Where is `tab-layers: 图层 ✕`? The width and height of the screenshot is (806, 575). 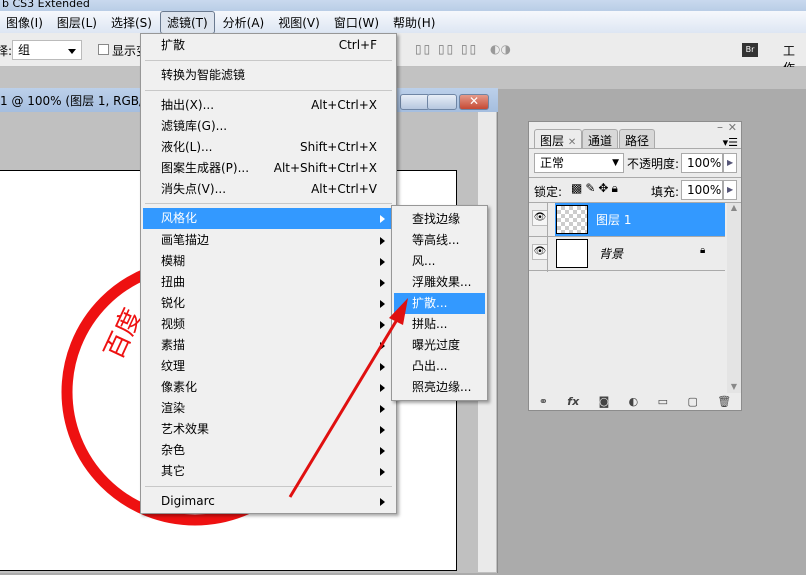
tab-layers: 图层 ✕ is located at coordinates (558, 139).